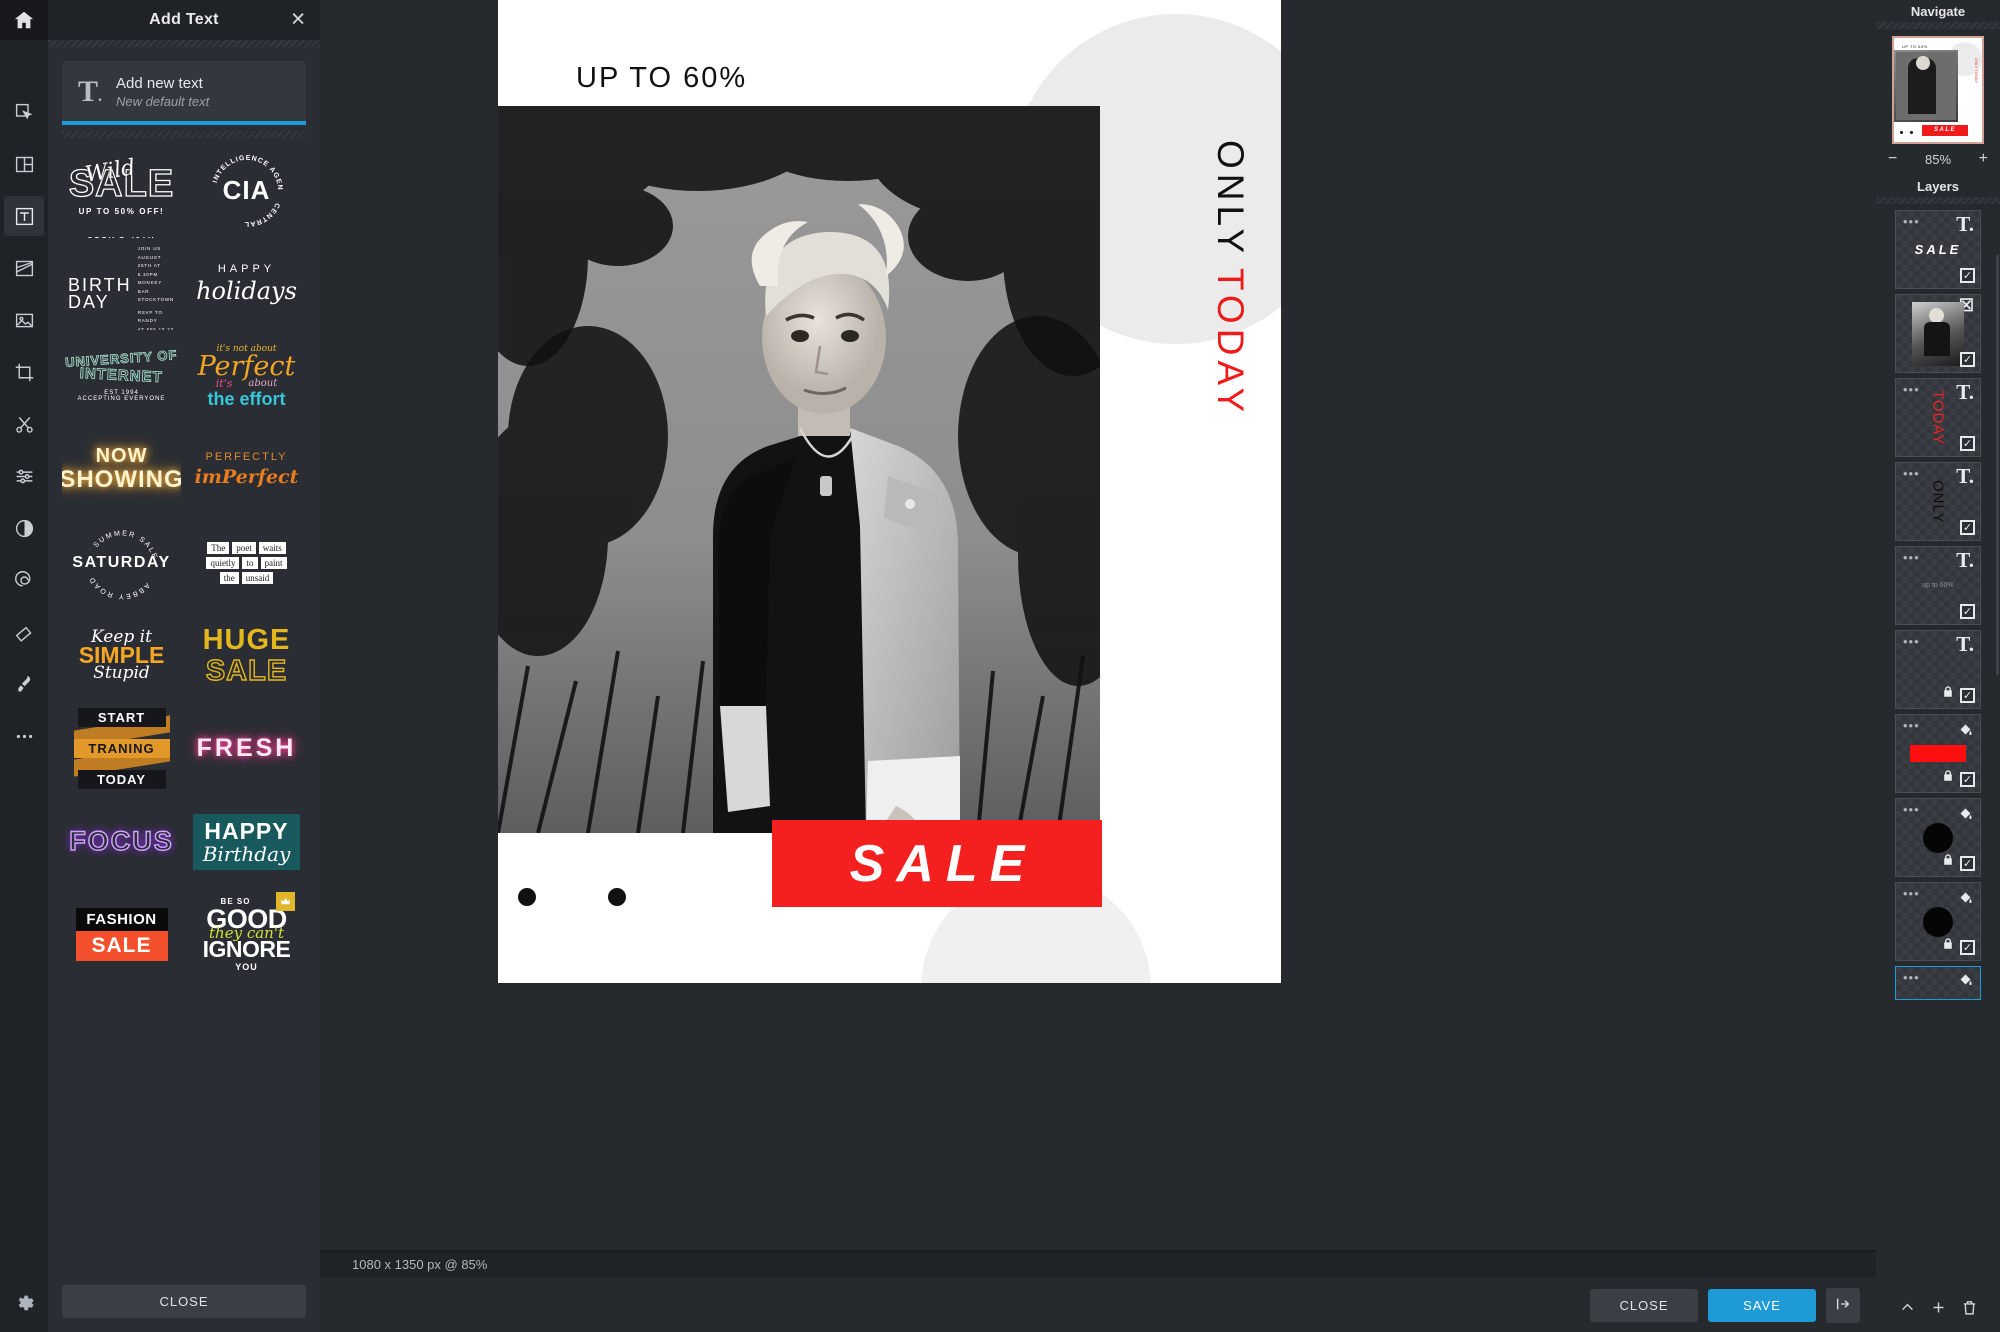 This screenshot has height=1332, width=2000. Describe the element at coordinates (121, 190) in the screenshot. I see `preset-wild-sale: Wild SALE UP TO 50% OFF!` at that location.